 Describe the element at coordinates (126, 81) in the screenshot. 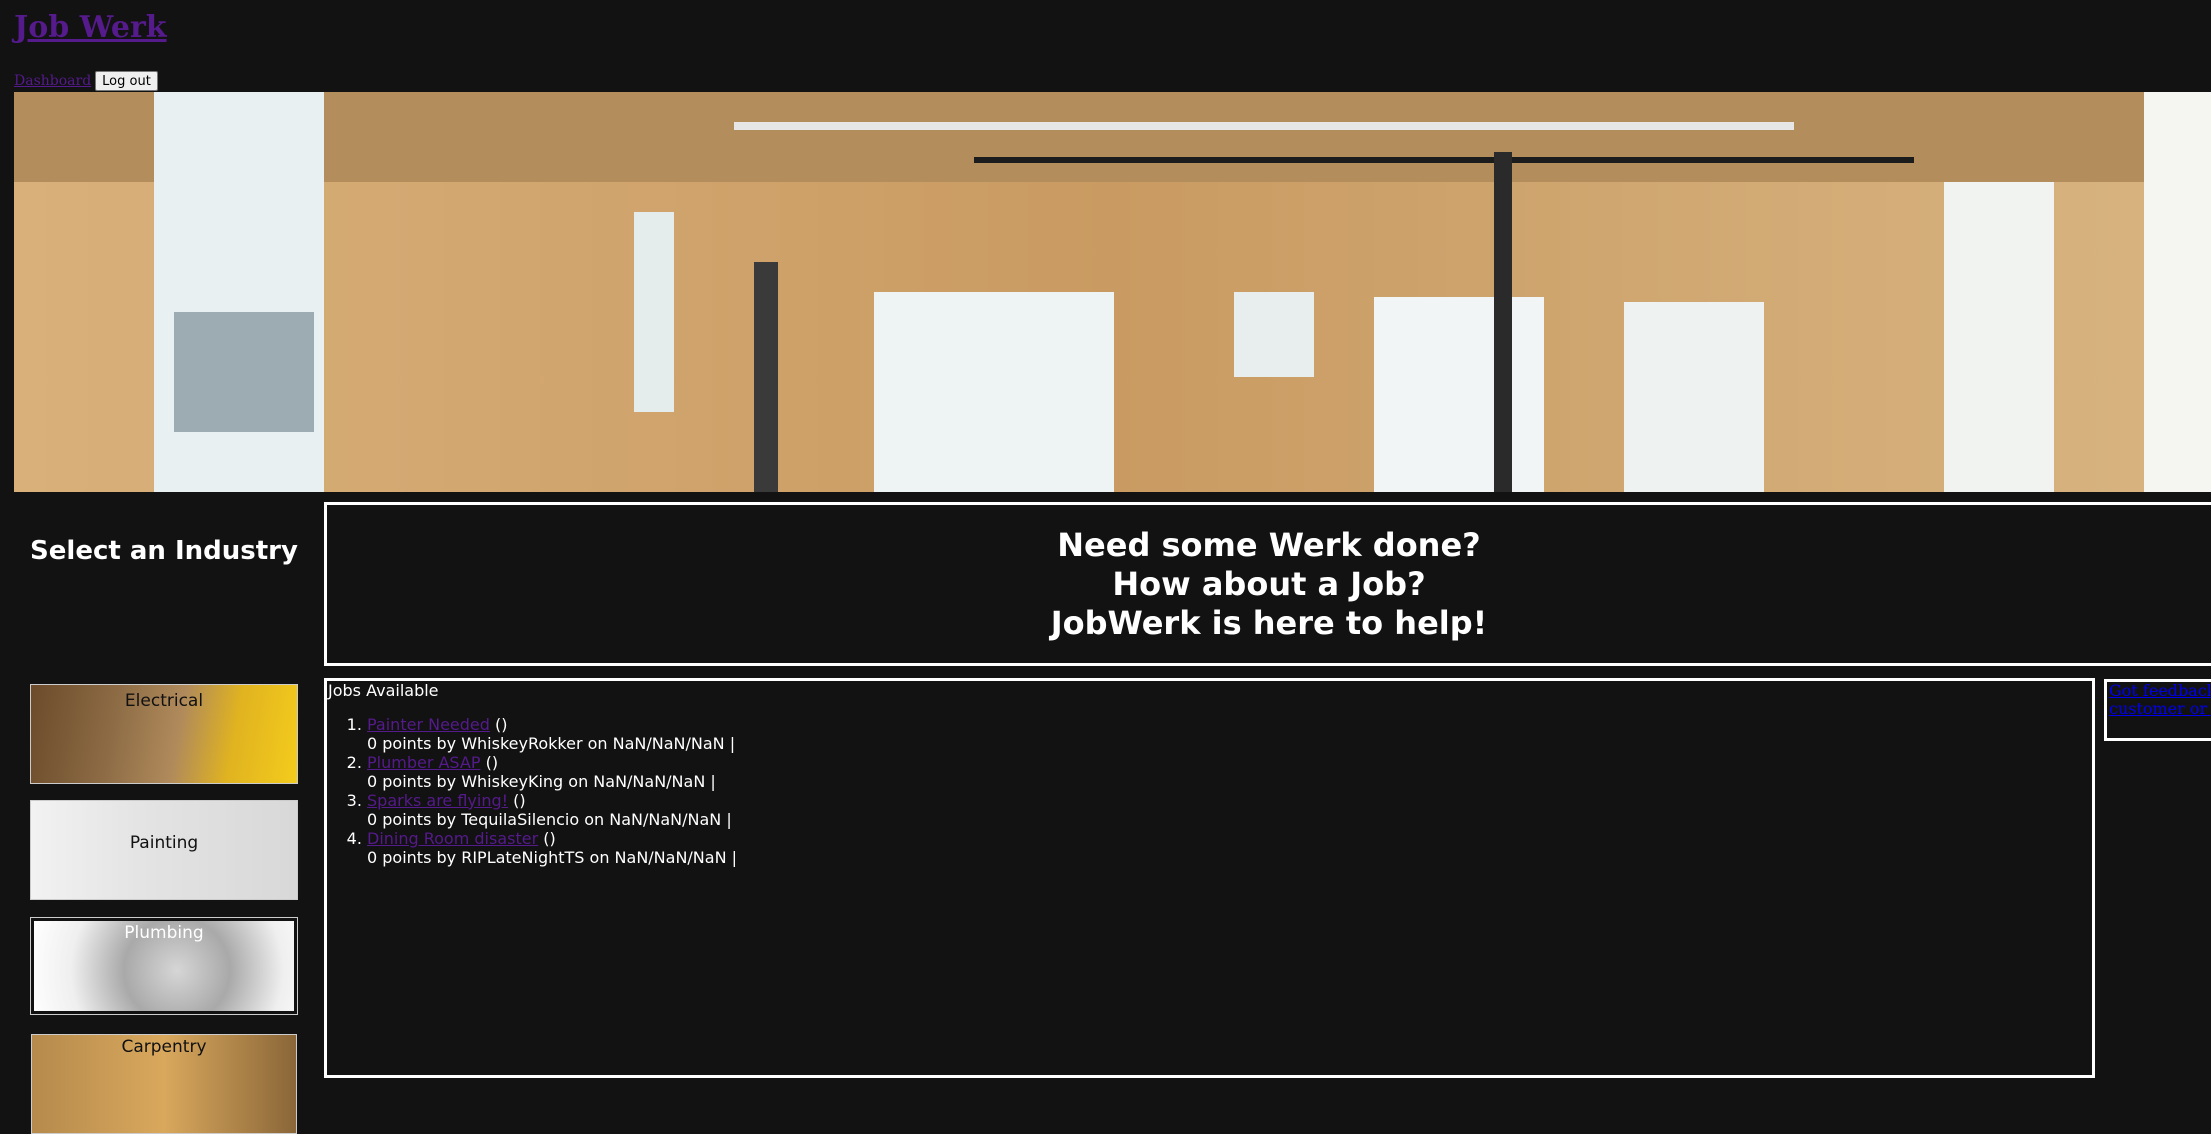

I see `logout-button: Log out` at that location.